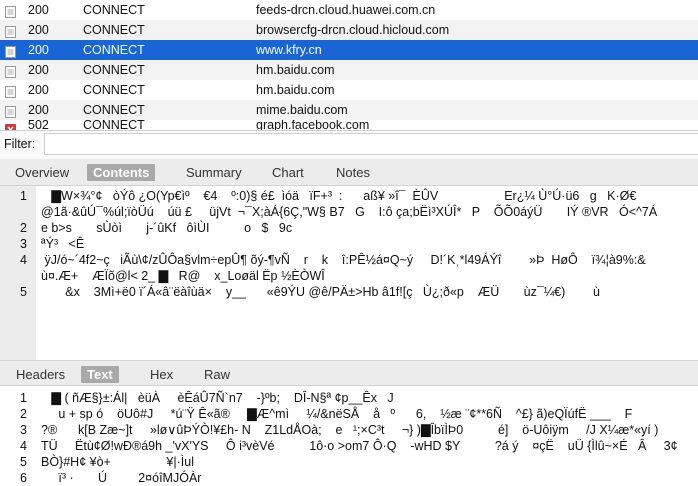 The image size is (698, 486). I want to click on tab-notes: Notes, so click(353, 172).